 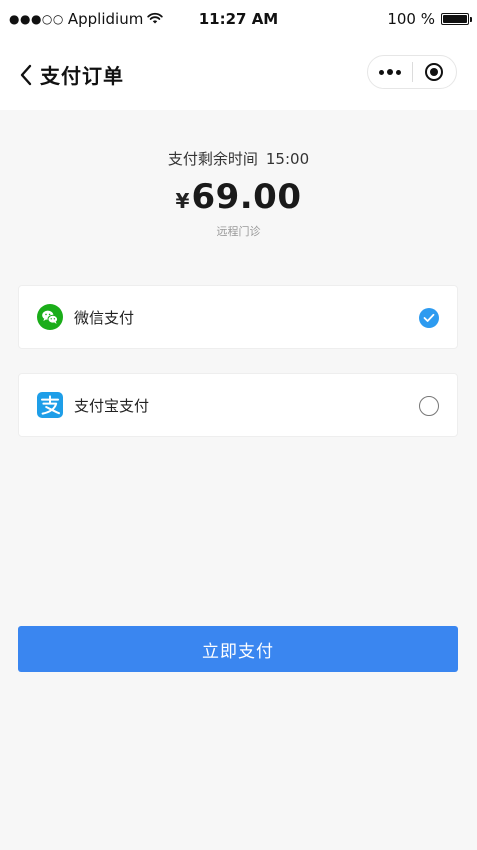 I want to click on more-dots-icon, so click(x=389, y=72).